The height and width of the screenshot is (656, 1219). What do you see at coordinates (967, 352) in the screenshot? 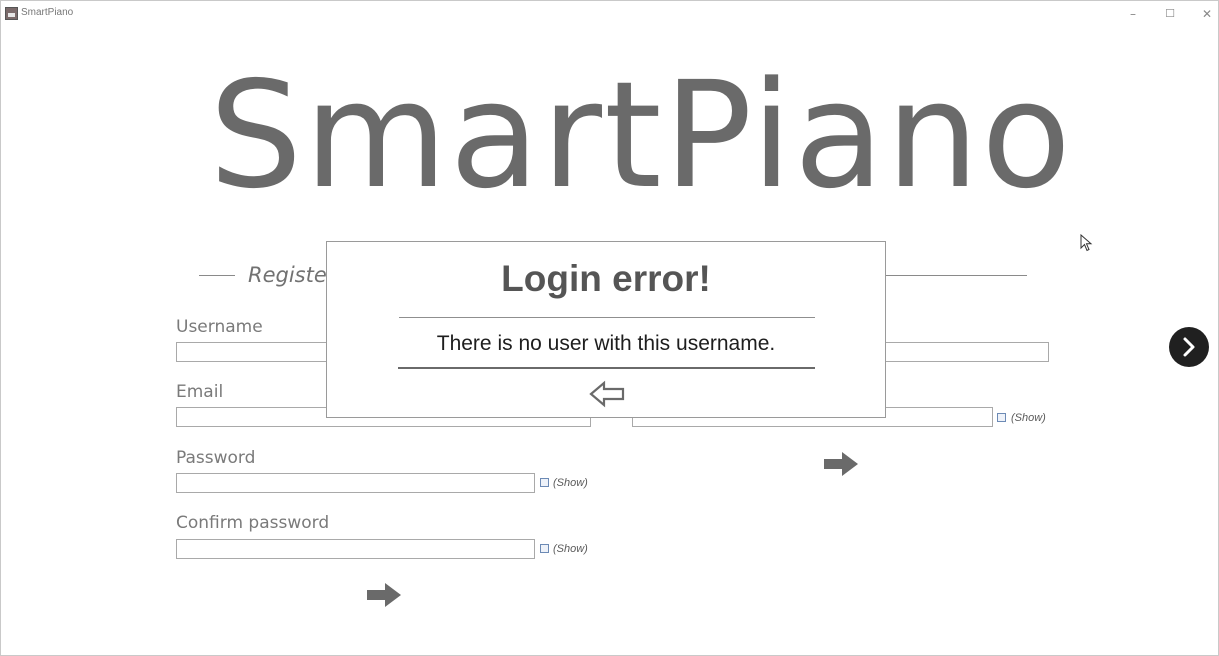
I see `login-username-input` at bounding box center [967, 352].